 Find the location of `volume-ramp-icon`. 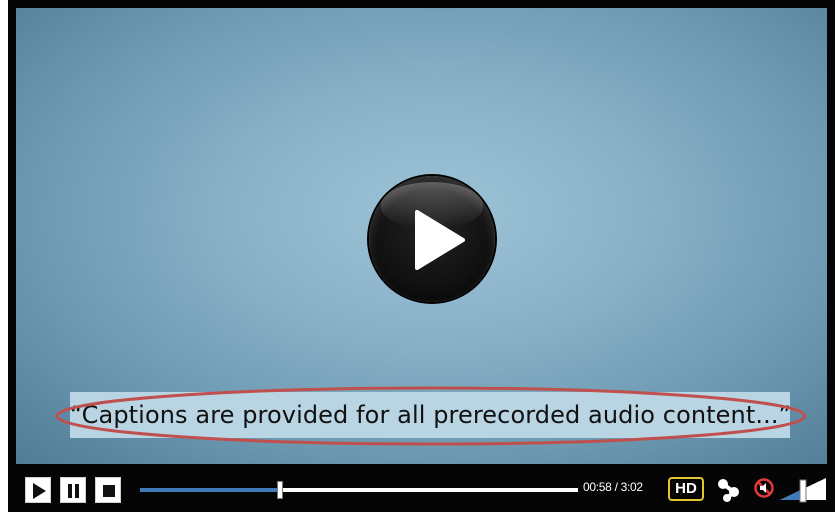

volume-ramp-icon is located at coordinates (803, 490).